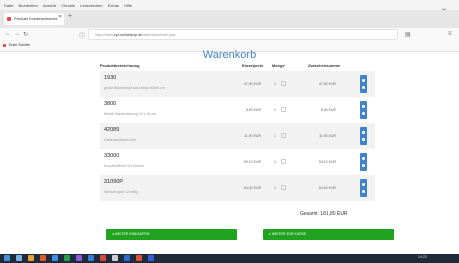 The image size is (459, 263). What do you see at coordinates (104, 35) in the screenshot?
I see `url-prefix: https://www.` at bounding box center [104, 35].